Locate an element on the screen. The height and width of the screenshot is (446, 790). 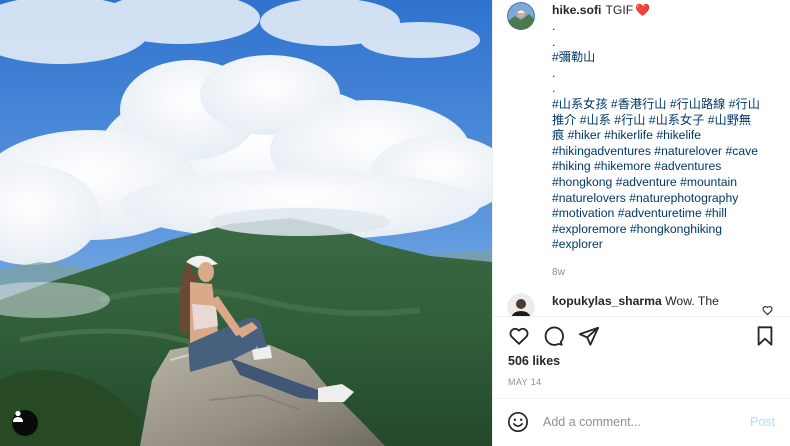
like-button is located at coordinates (519, 336).